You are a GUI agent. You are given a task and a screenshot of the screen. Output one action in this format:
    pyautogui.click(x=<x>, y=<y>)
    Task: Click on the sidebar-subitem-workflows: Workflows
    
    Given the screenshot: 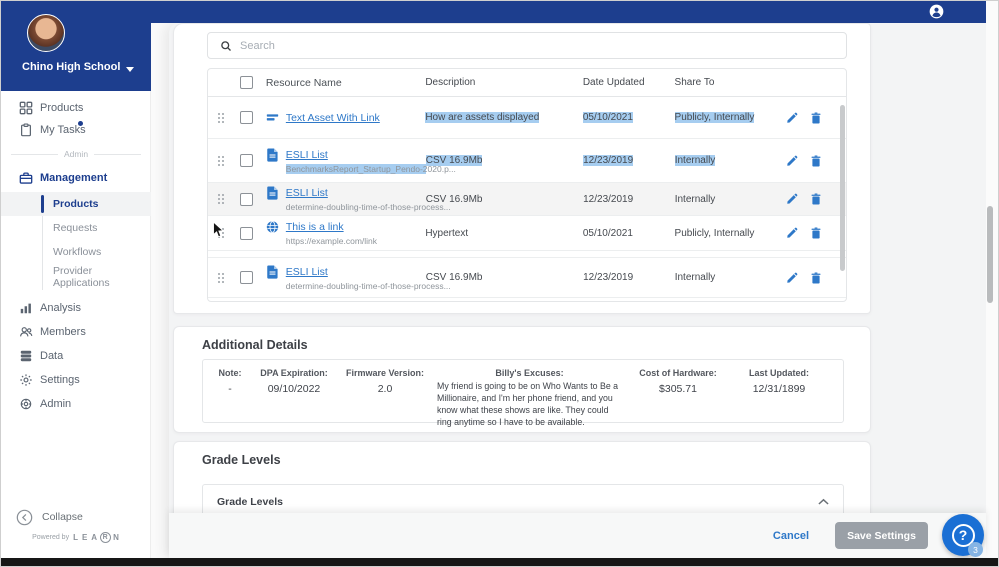 What is the action you would take?
    pyautogui.click(x=76, y=252)
    